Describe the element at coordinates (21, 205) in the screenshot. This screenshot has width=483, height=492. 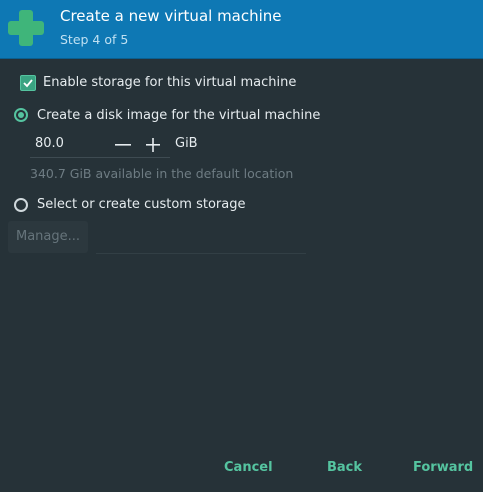
I see `custom-storage-radio` at that location.